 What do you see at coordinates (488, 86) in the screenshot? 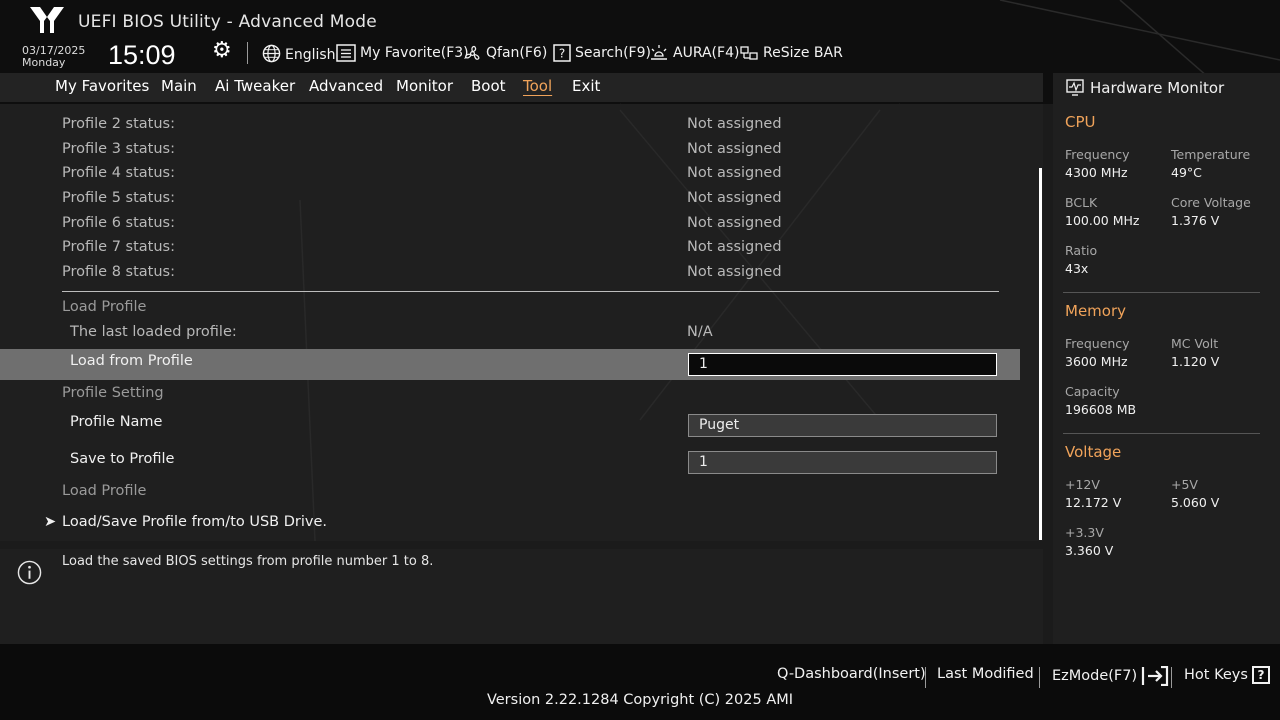
I see `tab-boot: Boot` at bounding box center [488, 86].